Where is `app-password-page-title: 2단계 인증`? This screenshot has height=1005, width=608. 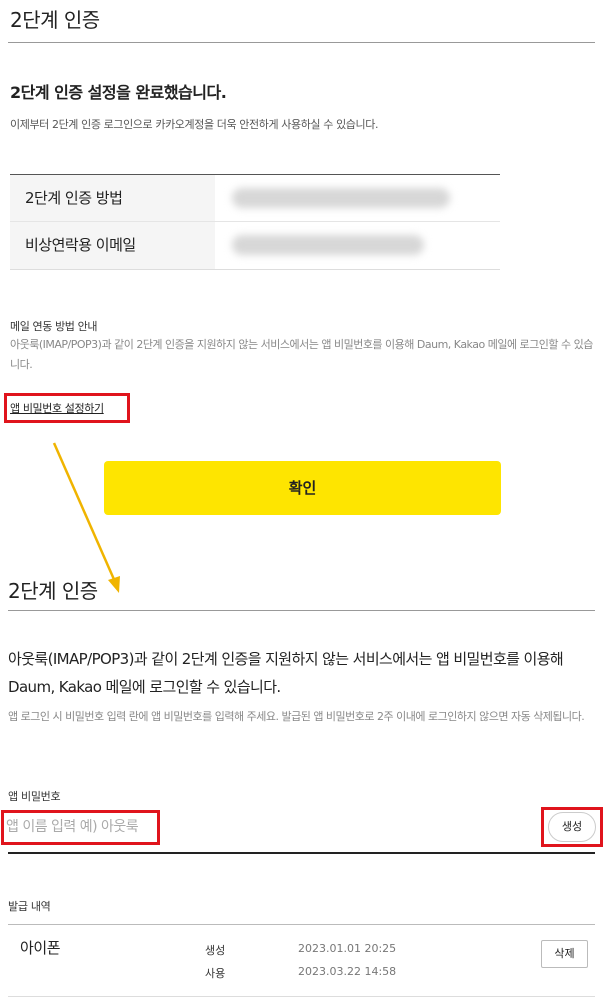
app-password-page-title: 2단계 인증 is located at coordinates (53, 591).